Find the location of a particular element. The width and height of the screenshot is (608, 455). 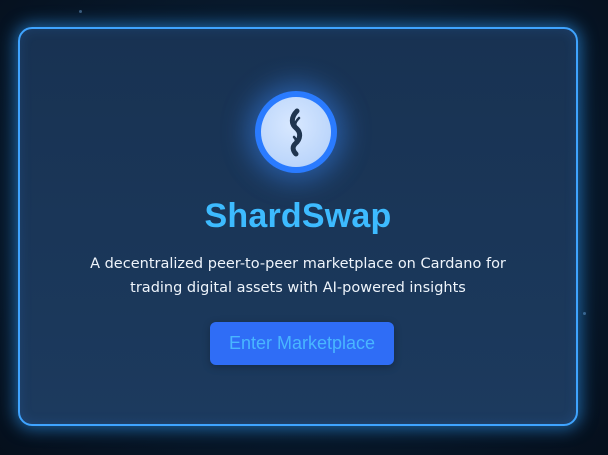

app-title: ShardSwap is located at coordinates (298, 216).